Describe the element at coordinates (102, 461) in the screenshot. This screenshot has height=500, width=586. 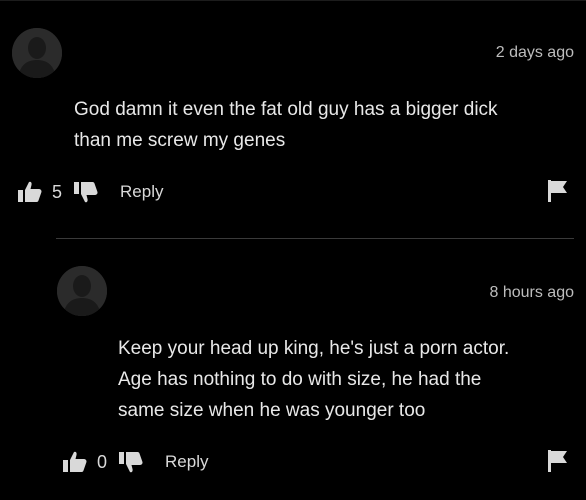
I see `like-count: 0` at that location.